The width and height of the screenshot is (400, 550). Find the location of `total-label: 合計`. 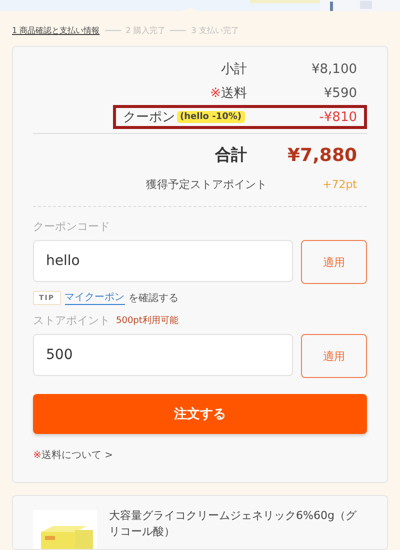

total-label: 合計 is located at coordinates (230, 155).